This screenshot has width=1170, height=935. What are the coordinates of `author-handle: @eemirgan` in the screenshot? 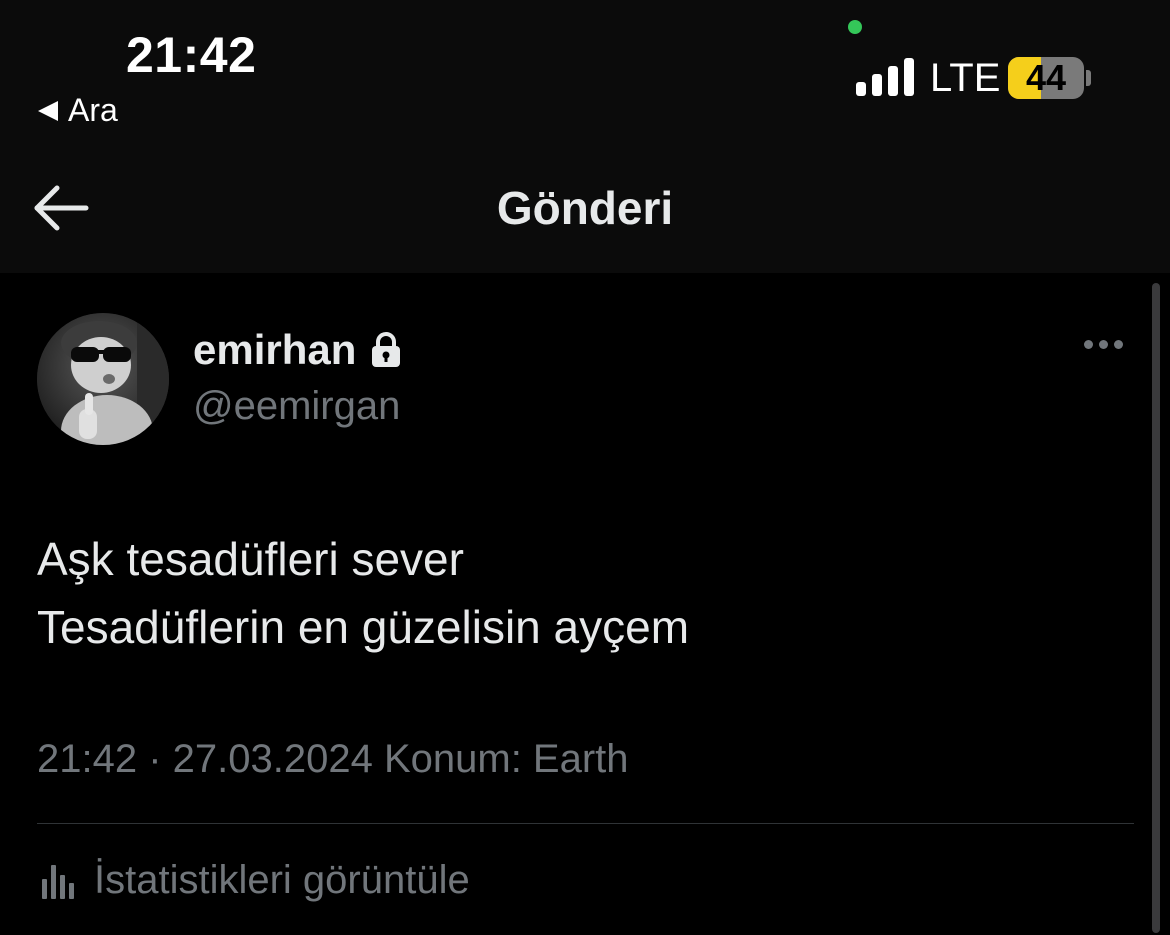 It's located at (296, 406).